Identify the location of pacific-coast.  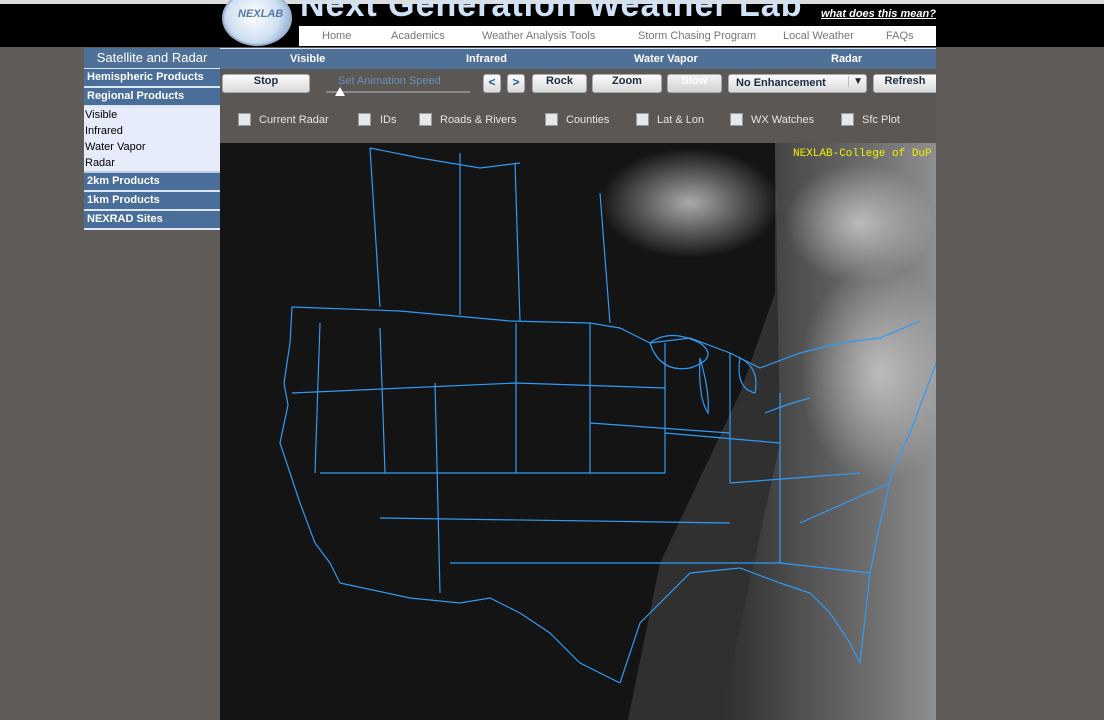
(310, 445).